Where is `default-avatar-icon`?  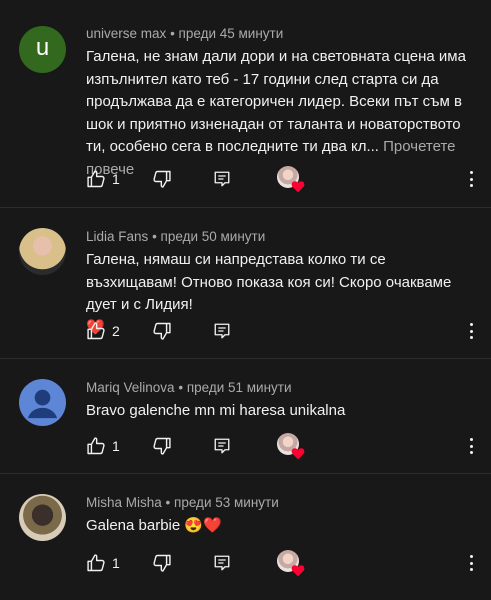
default-avatar-icon is located at coordinates (42, 404).